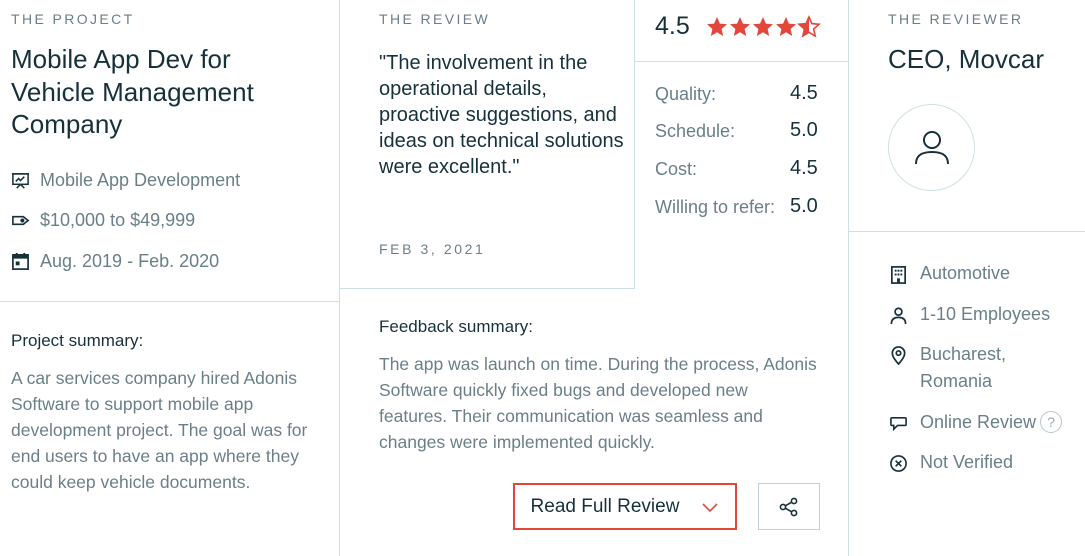 This screenshot has width=1085, height=556. I want to click on review-date: FEB 3, 2021, so click(432, 249).